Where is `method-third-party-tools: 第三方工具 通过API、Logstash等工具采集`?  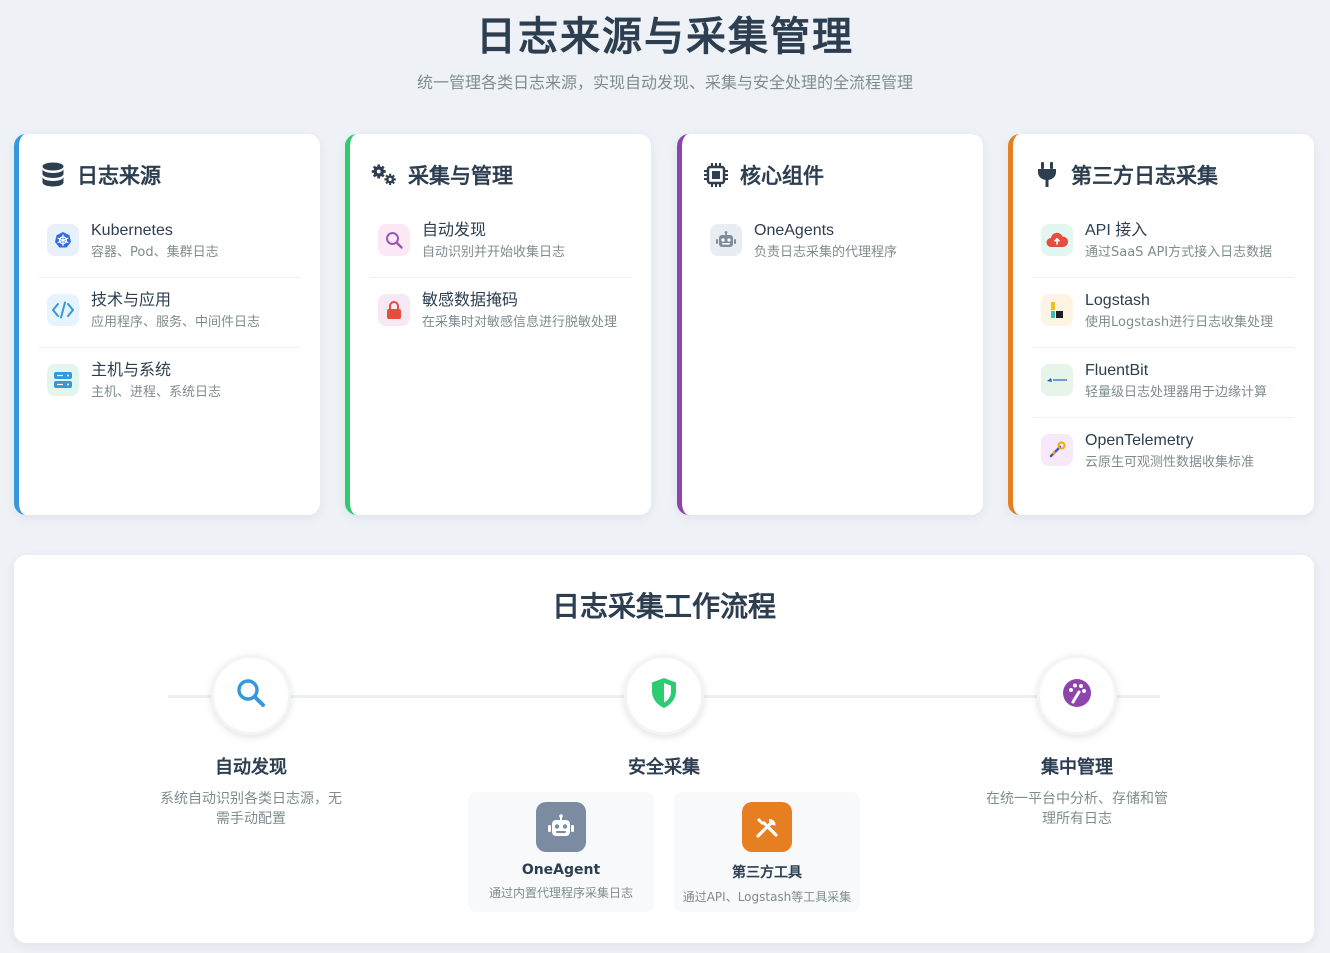
method-third-party-tools: 第三方工具 通过API、Logstash等工具采集 is located at coordinates (767, 852).